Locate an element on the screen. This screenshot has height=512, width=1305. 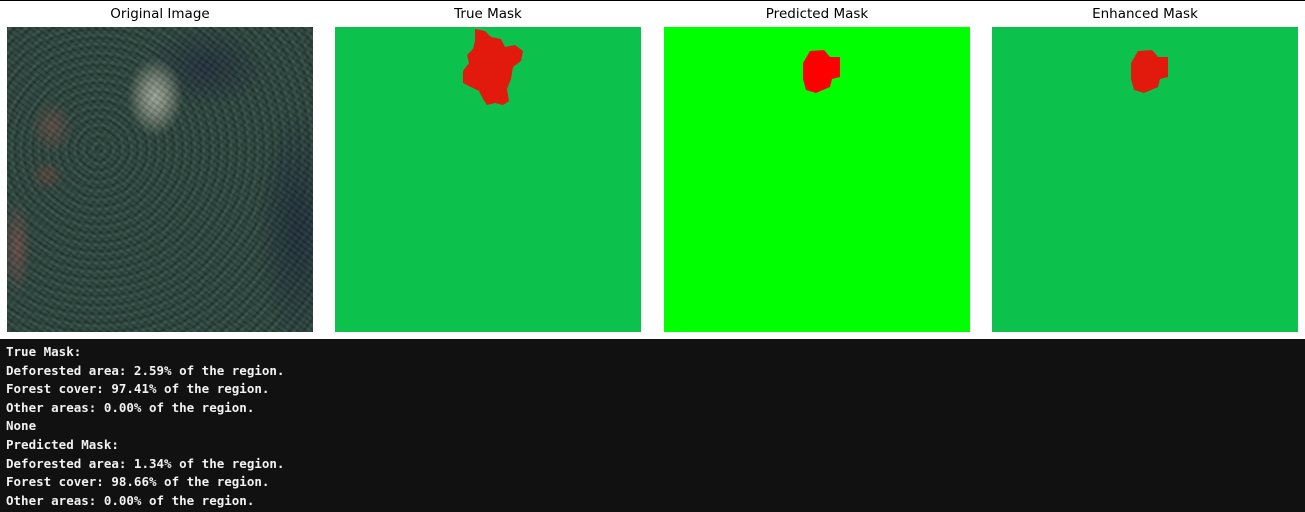
true-mask-image is located at coordinates (488, 179).